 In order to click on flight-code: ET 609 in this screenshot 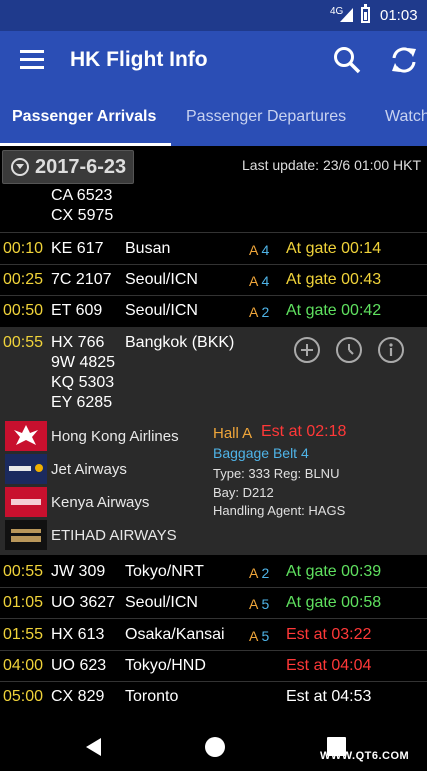, I will do `click(77, 310)`.